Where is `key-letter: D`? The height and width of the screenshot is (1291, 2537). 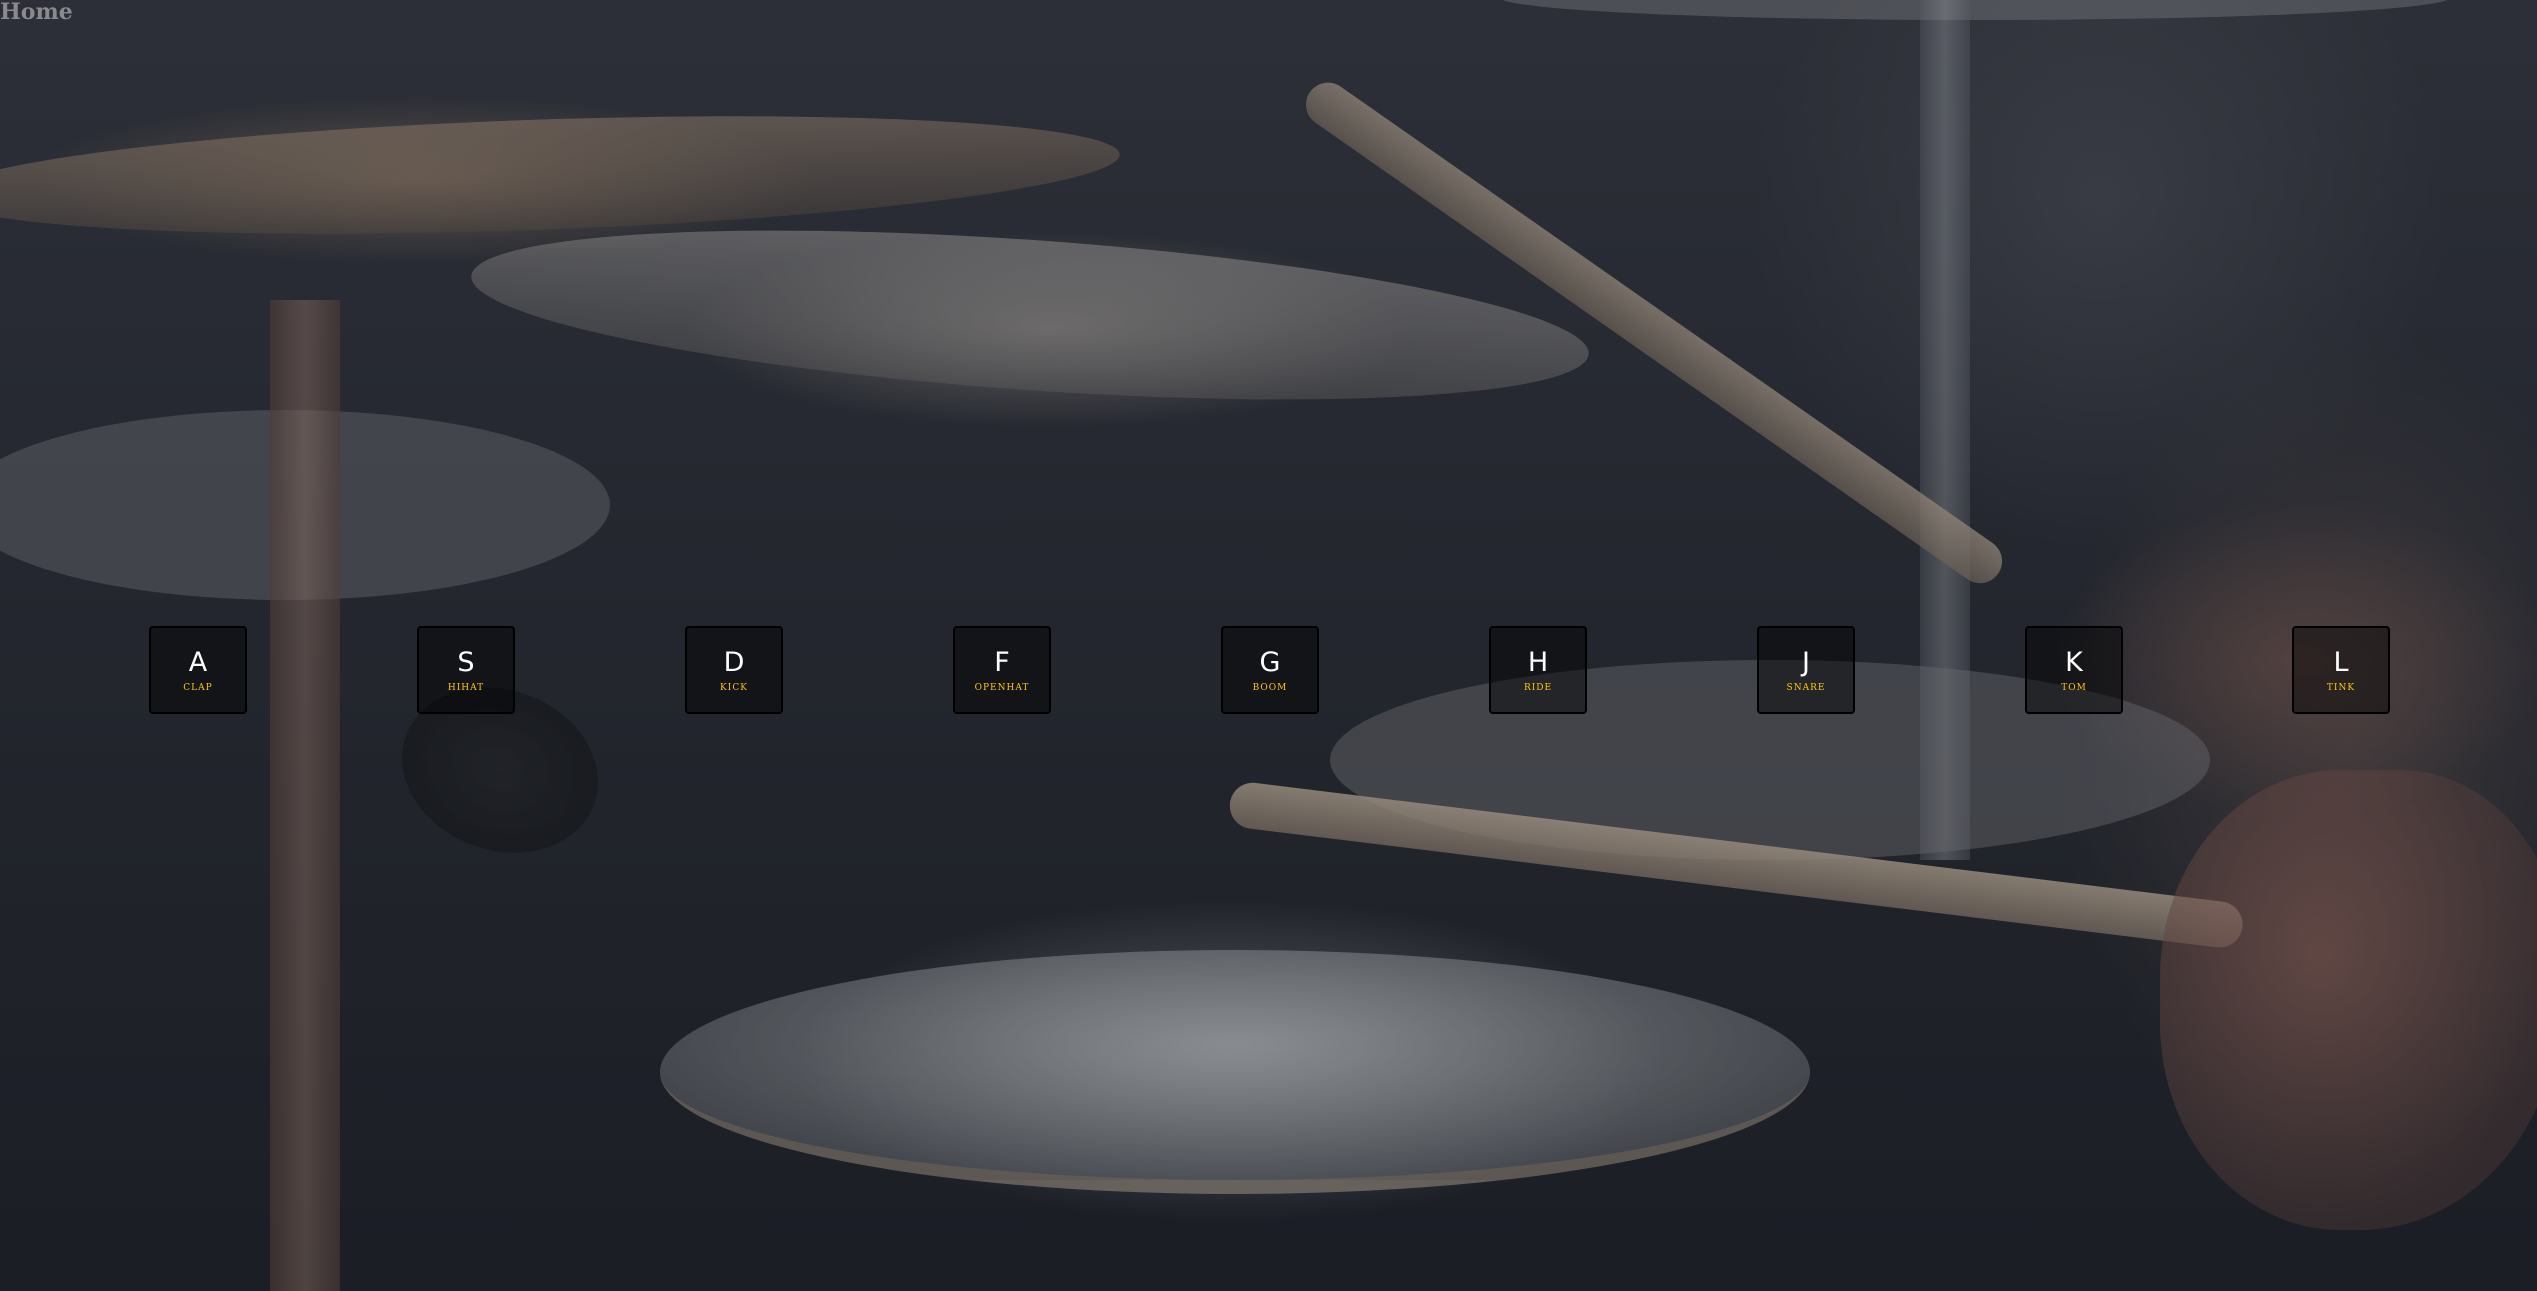
key-letter: D is located at coordinates (734, 662).